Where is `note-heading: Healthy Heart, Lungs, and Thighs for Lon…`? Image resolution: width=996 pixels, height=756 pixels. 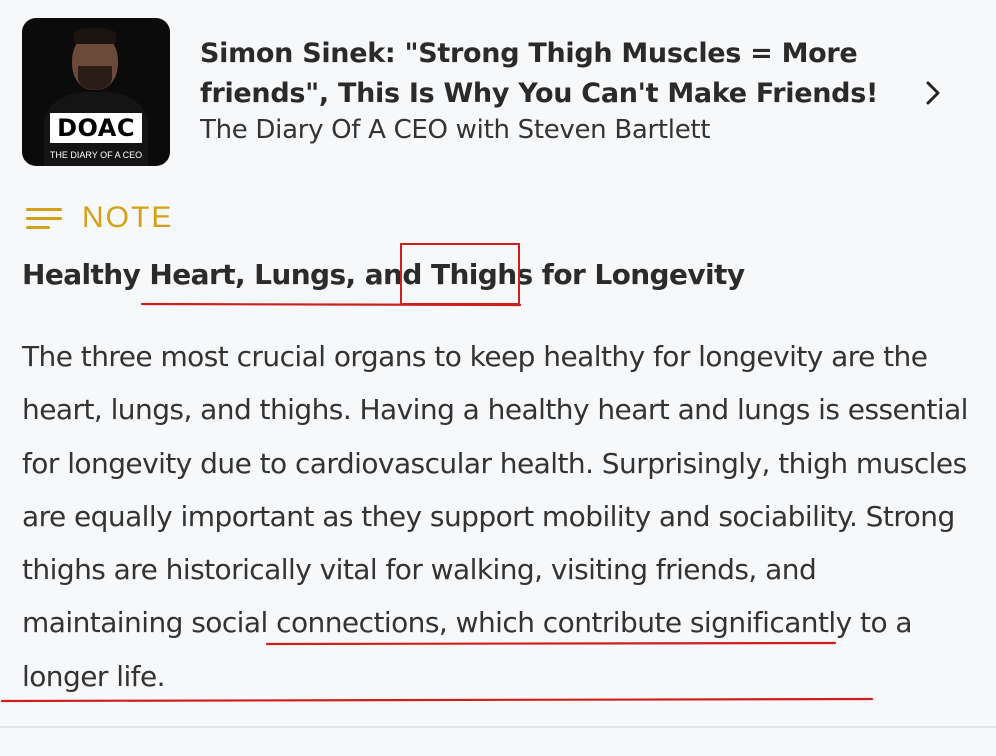
note-heading: Healthy Heart, Lungs, and Thighs for Lon… is located at coordinates (383, 274).